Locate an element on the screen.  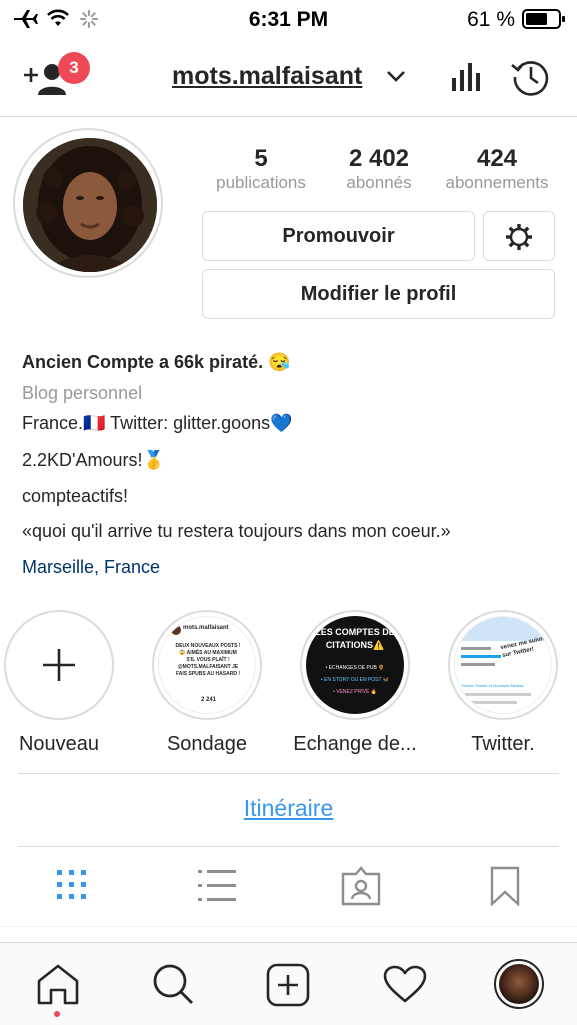
notification-badge: 3 is located at coordinates (74, 68).